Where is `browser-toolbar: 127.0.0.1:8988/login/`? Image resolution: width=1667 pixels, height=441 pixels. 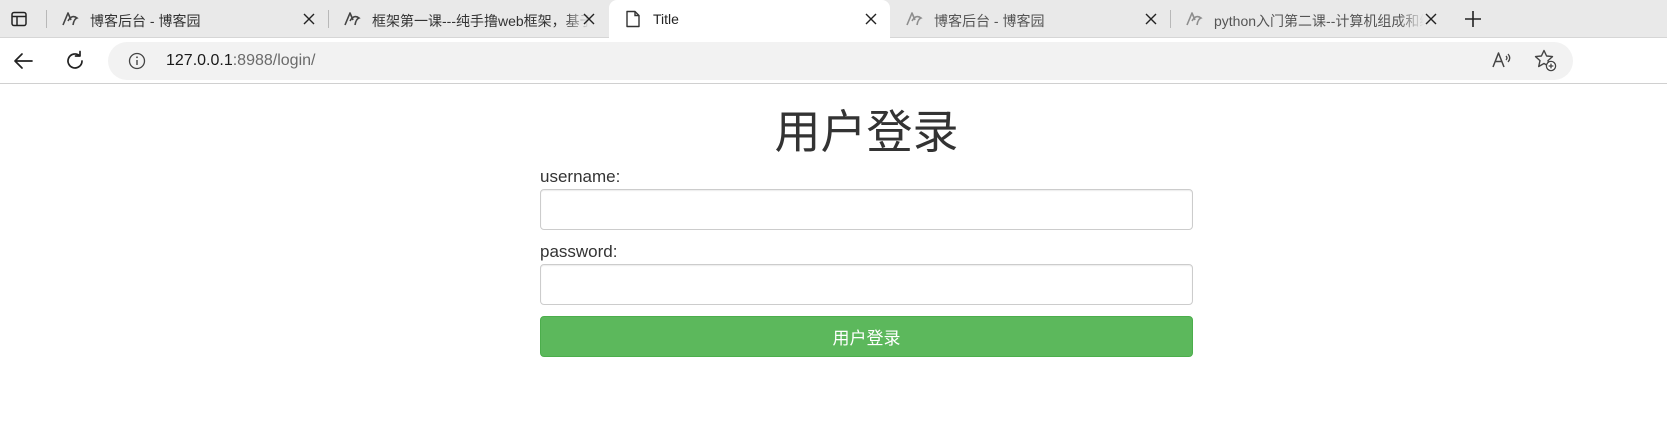
browser-toolbar: 127.0.0.1:8988/login/ is located at coordinates (833, 61).